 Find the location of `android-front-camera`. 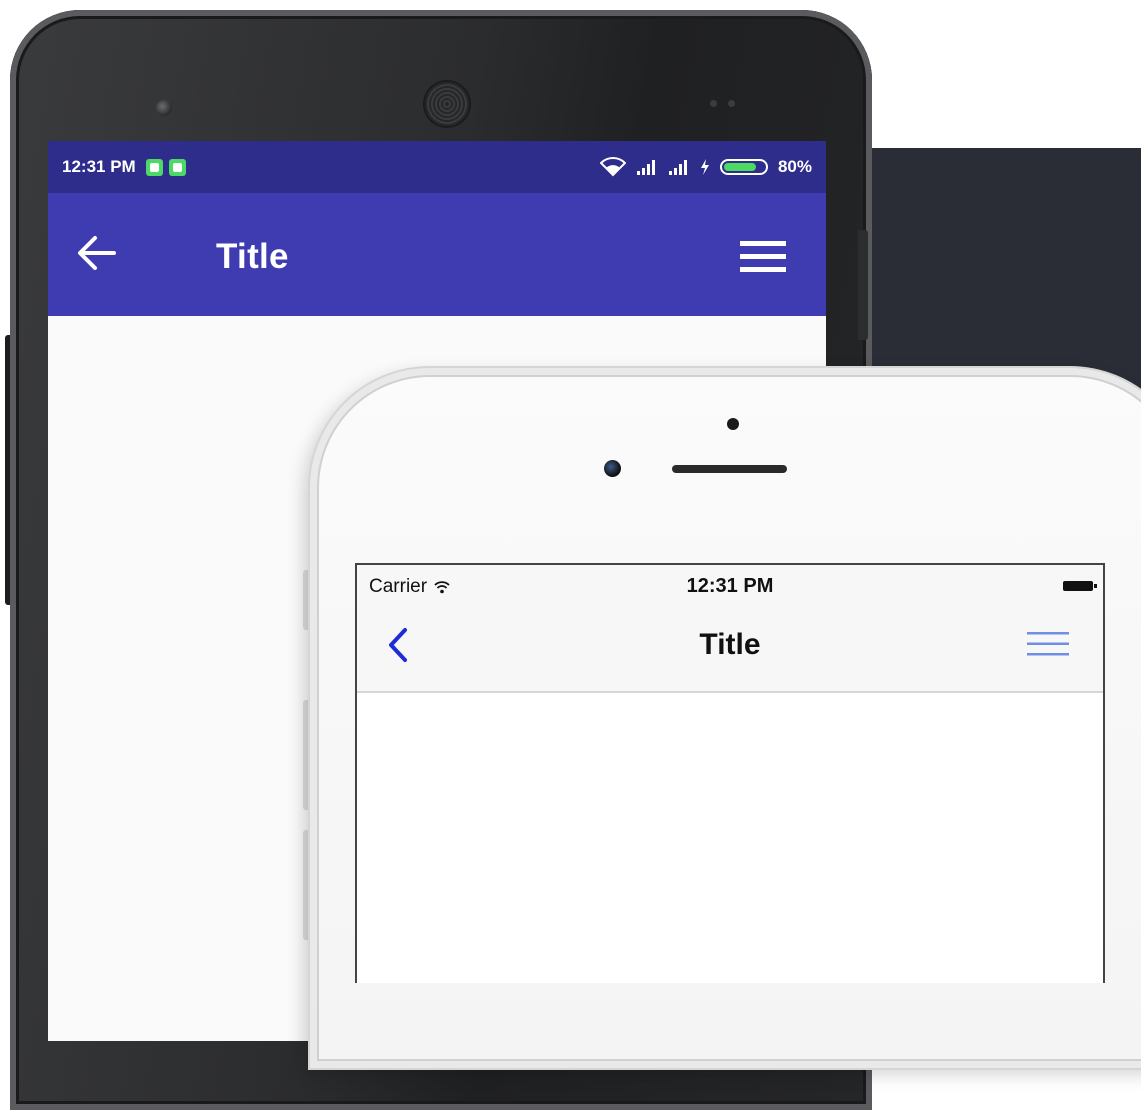

android-front-camera is located at coordinates (164, 108).